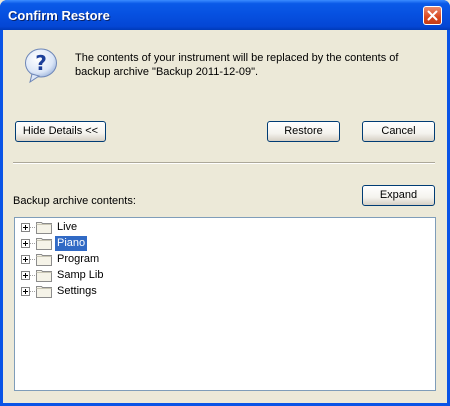 This screenshot has width=450, height=406. What do you see at coordinates (67, 227) in the screenshot?
I see `tree-item-label: Live` at bounding box center [67, 227].